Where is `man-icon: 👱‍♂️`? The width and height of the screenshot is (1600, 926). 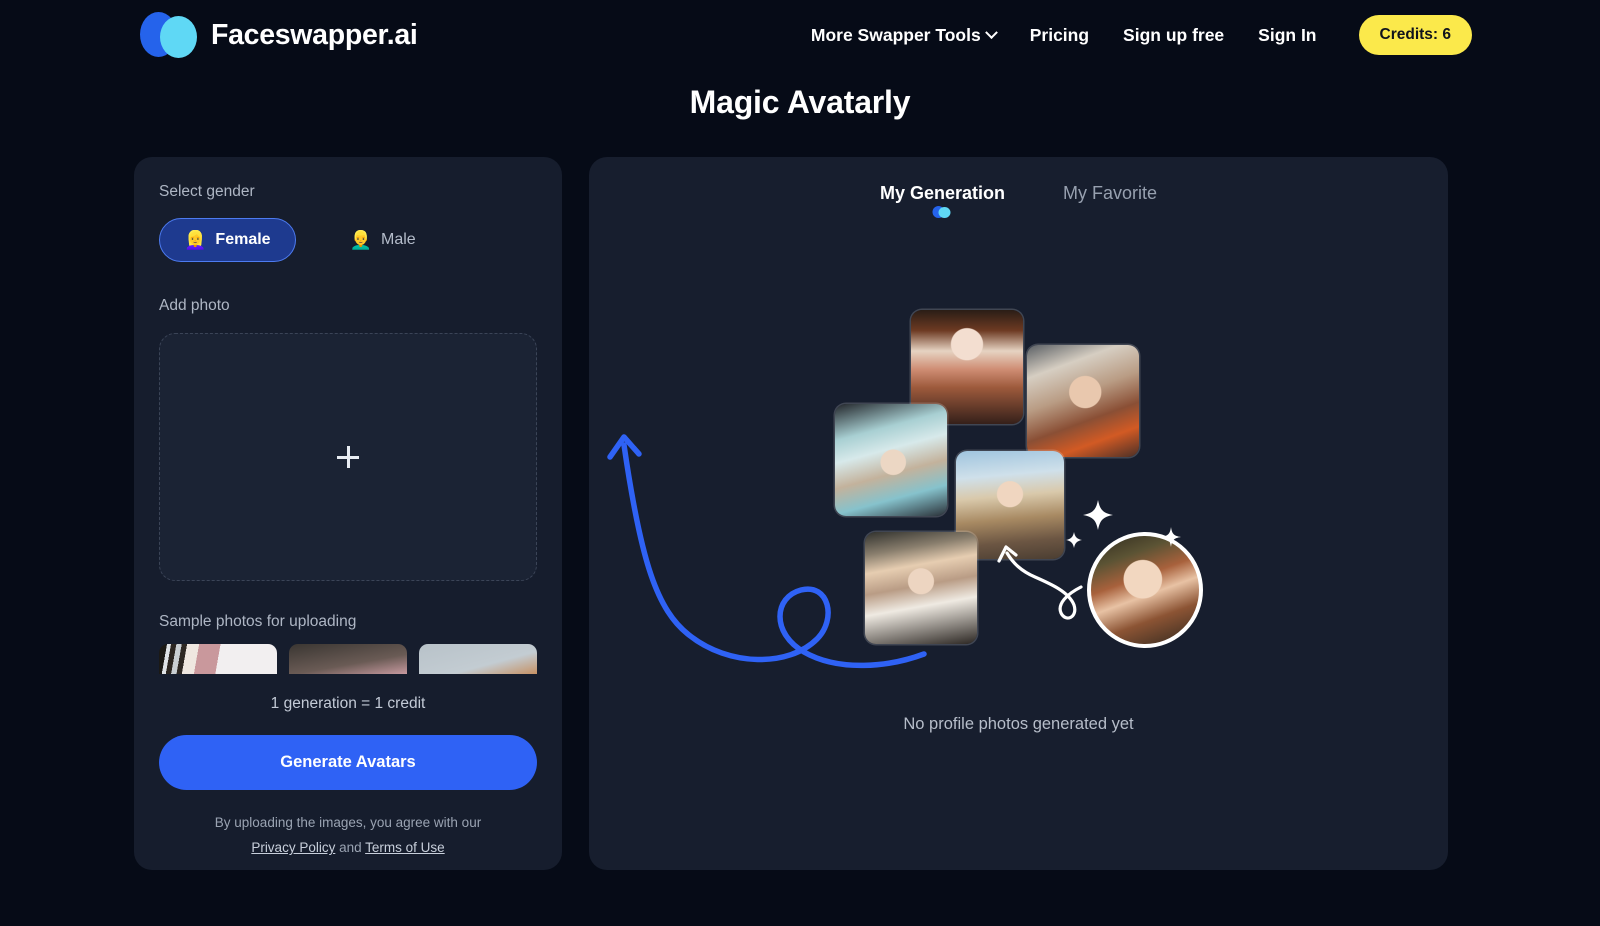
man-icon: 👱‍♂️ is located at coordinates (360, 240).